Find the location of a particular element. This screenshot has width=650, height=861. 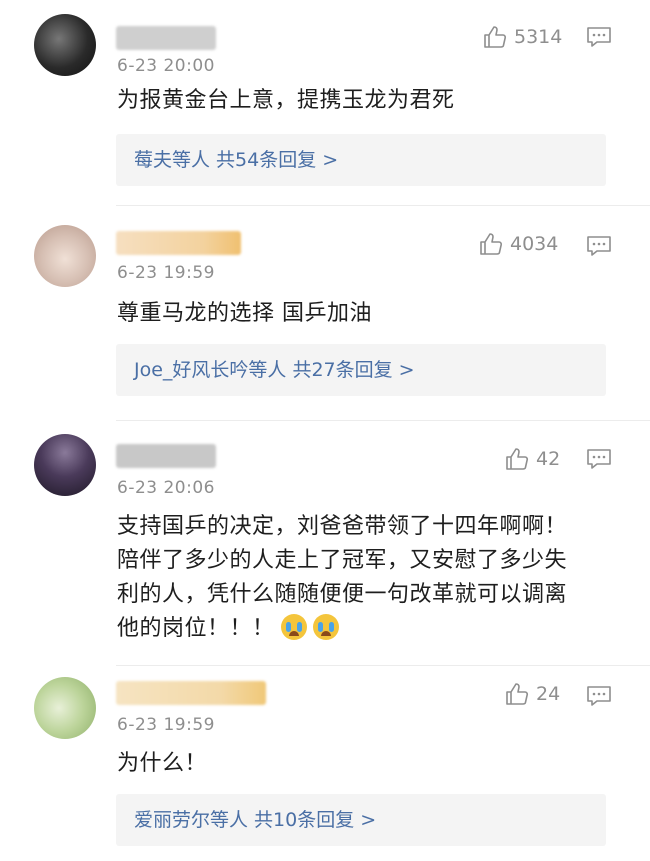

like-button: 4034 is located at coordinates (518, 244).